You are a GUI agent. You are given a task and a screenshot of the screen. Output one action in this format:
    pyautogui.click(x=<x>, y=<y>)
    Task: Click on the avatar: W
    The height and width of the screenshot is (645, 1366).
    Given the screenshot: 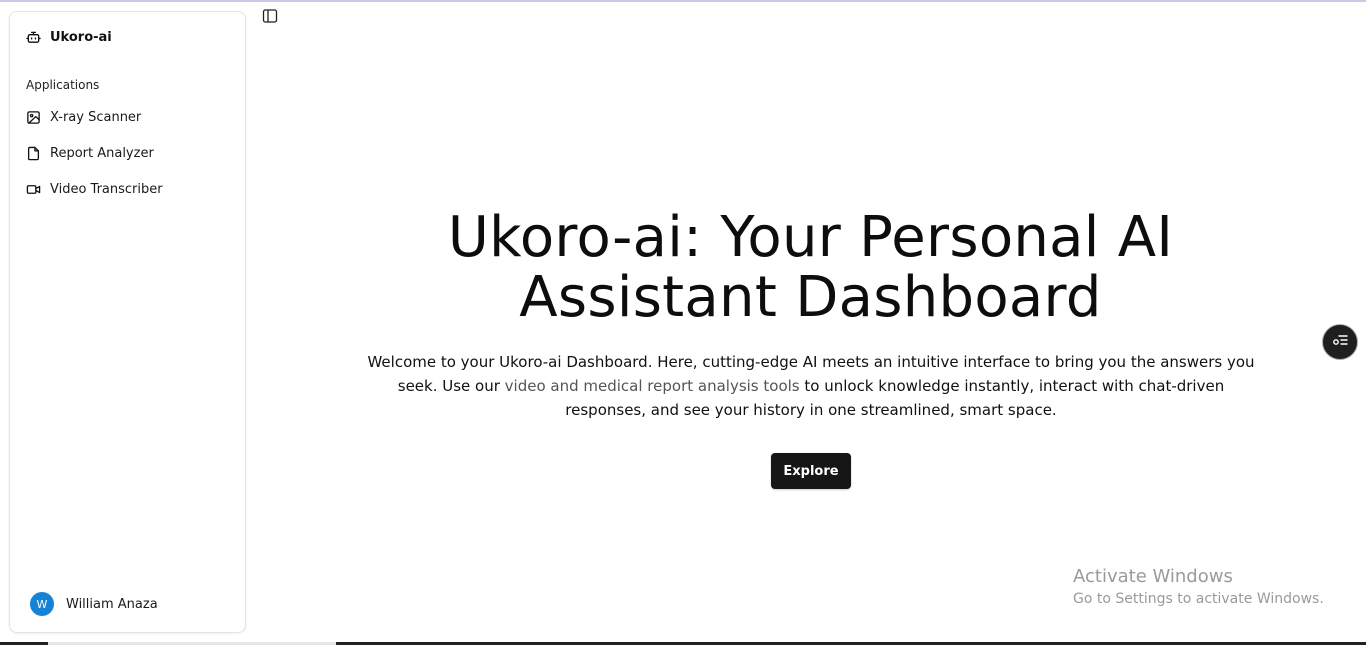 What is the action you would take?
    pyautogui.click(x=42, y=604)
    